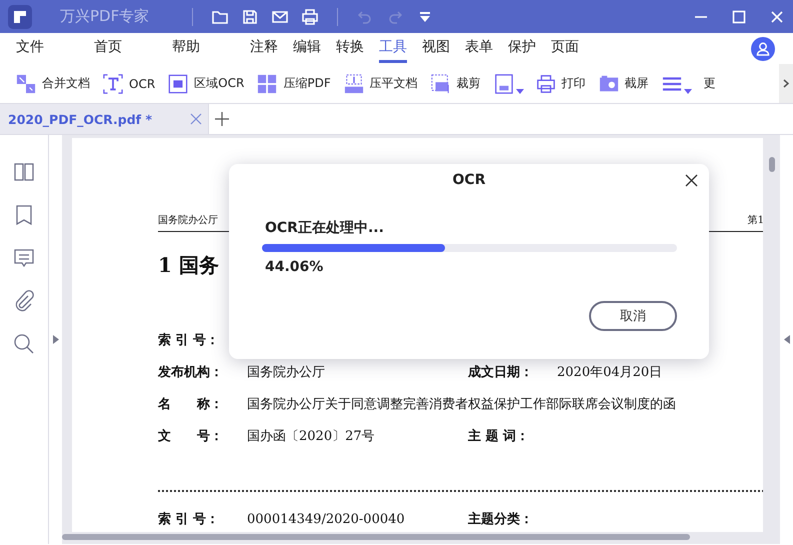 This screenshot has width=793, height=545. What do you see at coordinates (286, 373) in the screenshot?
I see `field-value: 国务院办公厅` at bounding box center [286, 373].